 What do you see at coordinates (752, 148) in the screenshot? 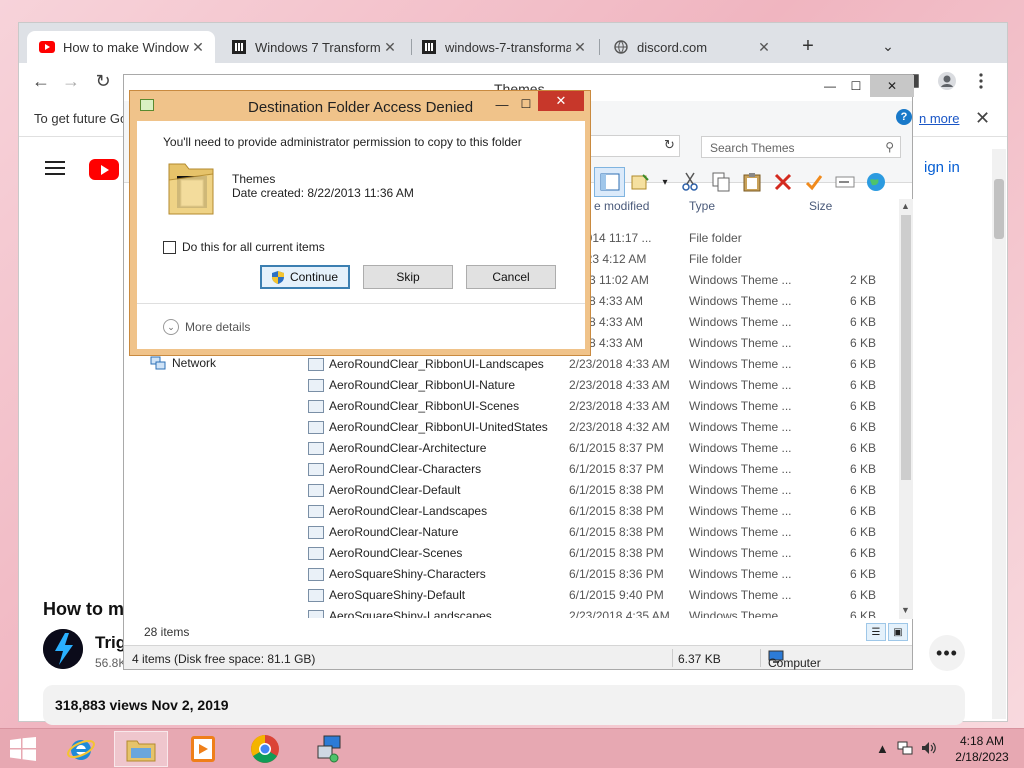
I see `search-placeholder: Search Themes` at bounding box center [752, 148].